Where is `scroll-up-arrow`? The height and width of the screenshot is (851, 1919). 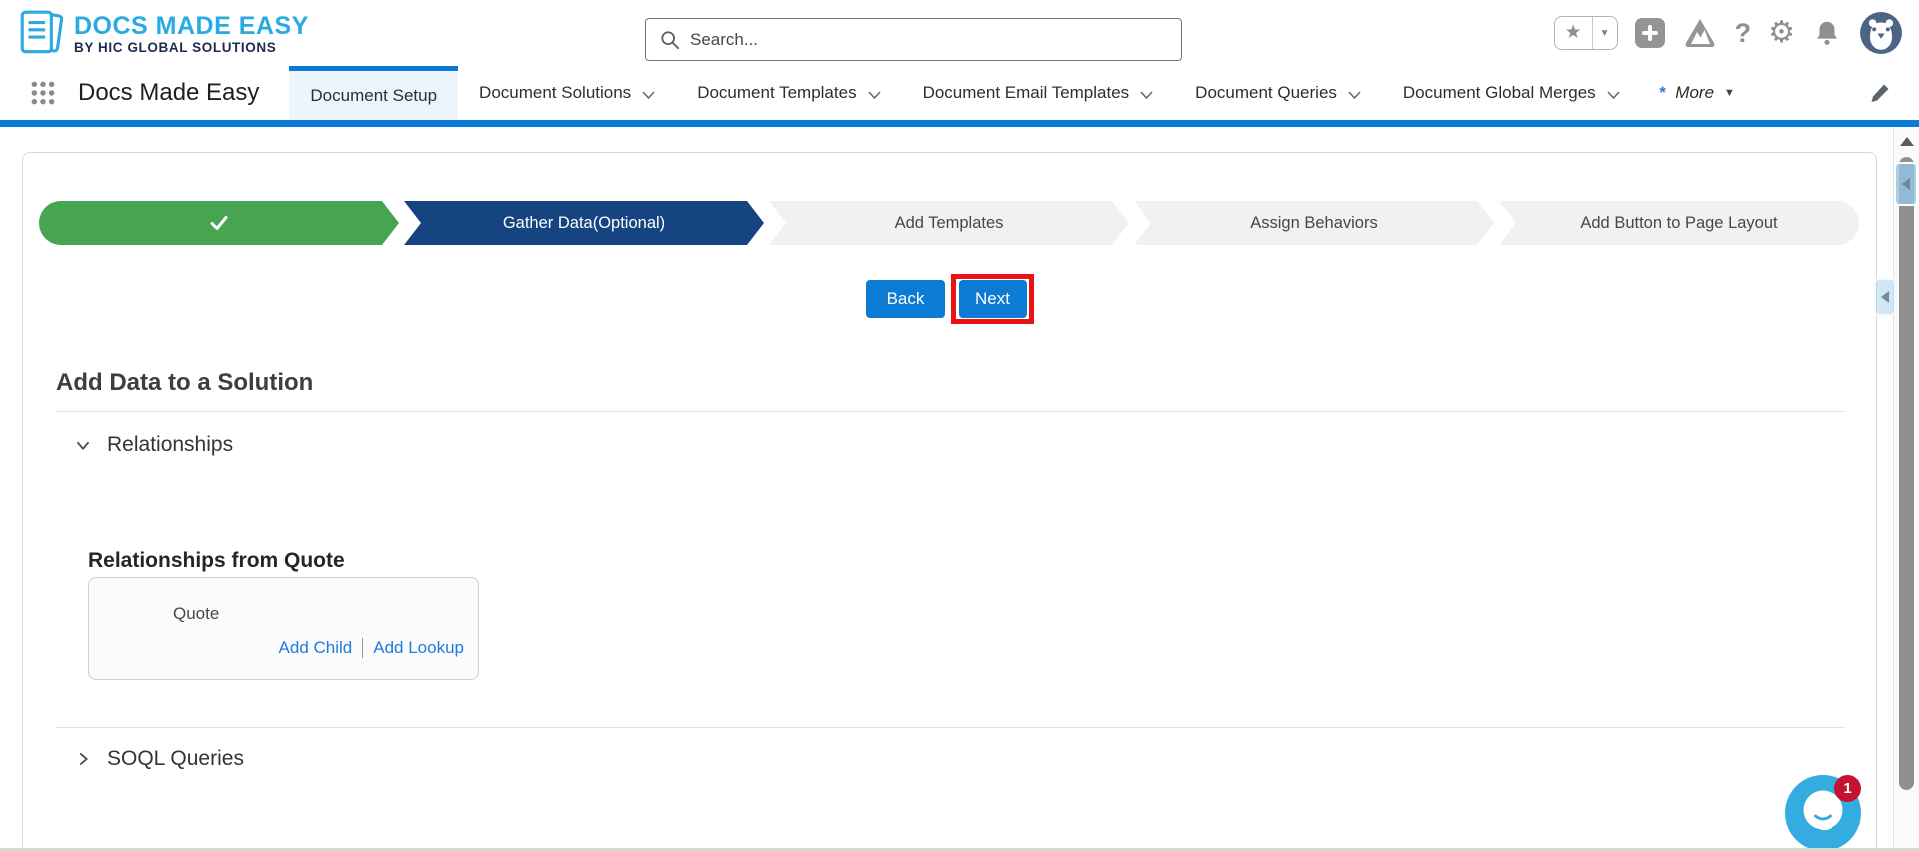 scroll-up-arrow is located at coordinates (1907, 141).